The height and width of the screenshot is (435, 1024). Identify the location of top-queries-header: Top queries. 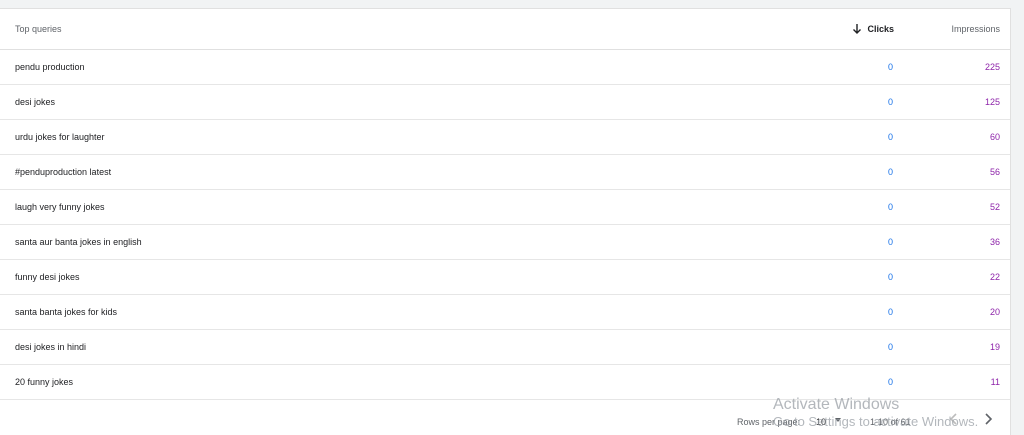
(38, 29).